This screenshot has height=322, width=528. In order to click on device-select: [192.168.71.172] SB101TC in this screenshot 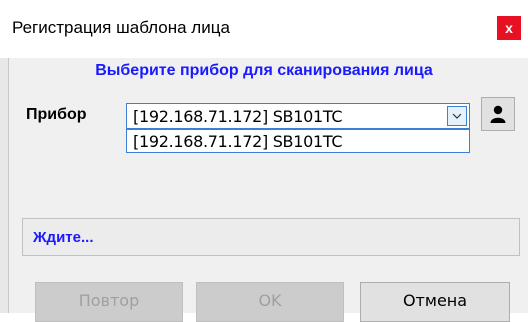, I will do `click(298, 116)`.